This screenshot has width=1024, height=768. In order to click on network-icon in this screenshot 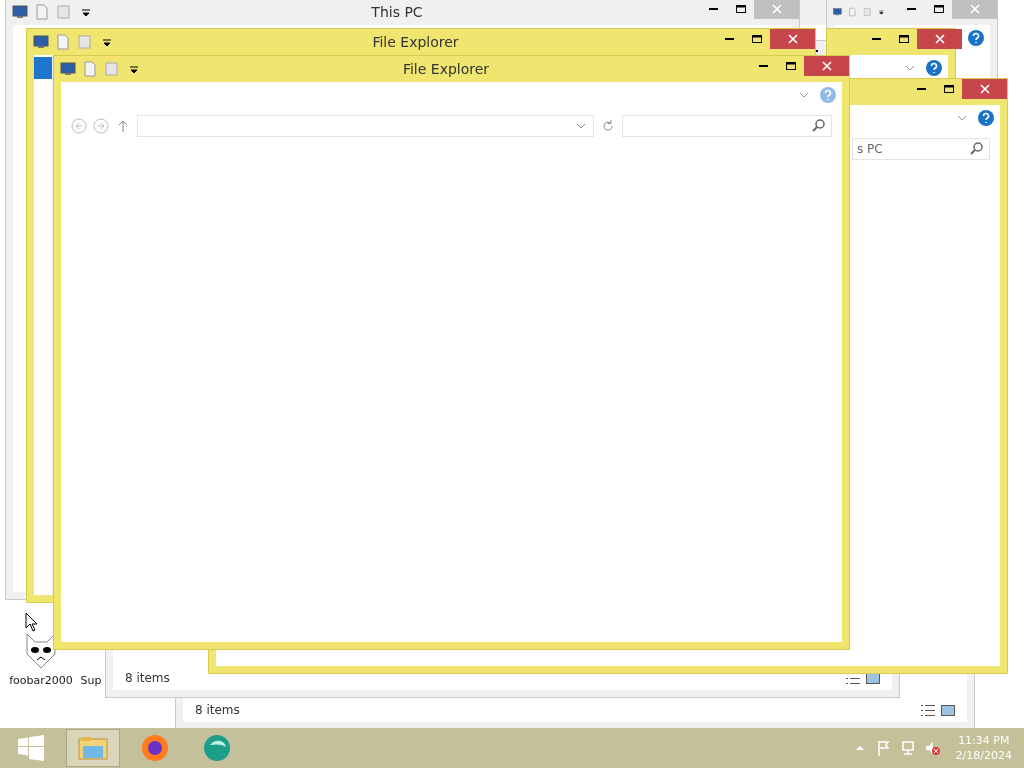, I will do `click(907, 748)`.